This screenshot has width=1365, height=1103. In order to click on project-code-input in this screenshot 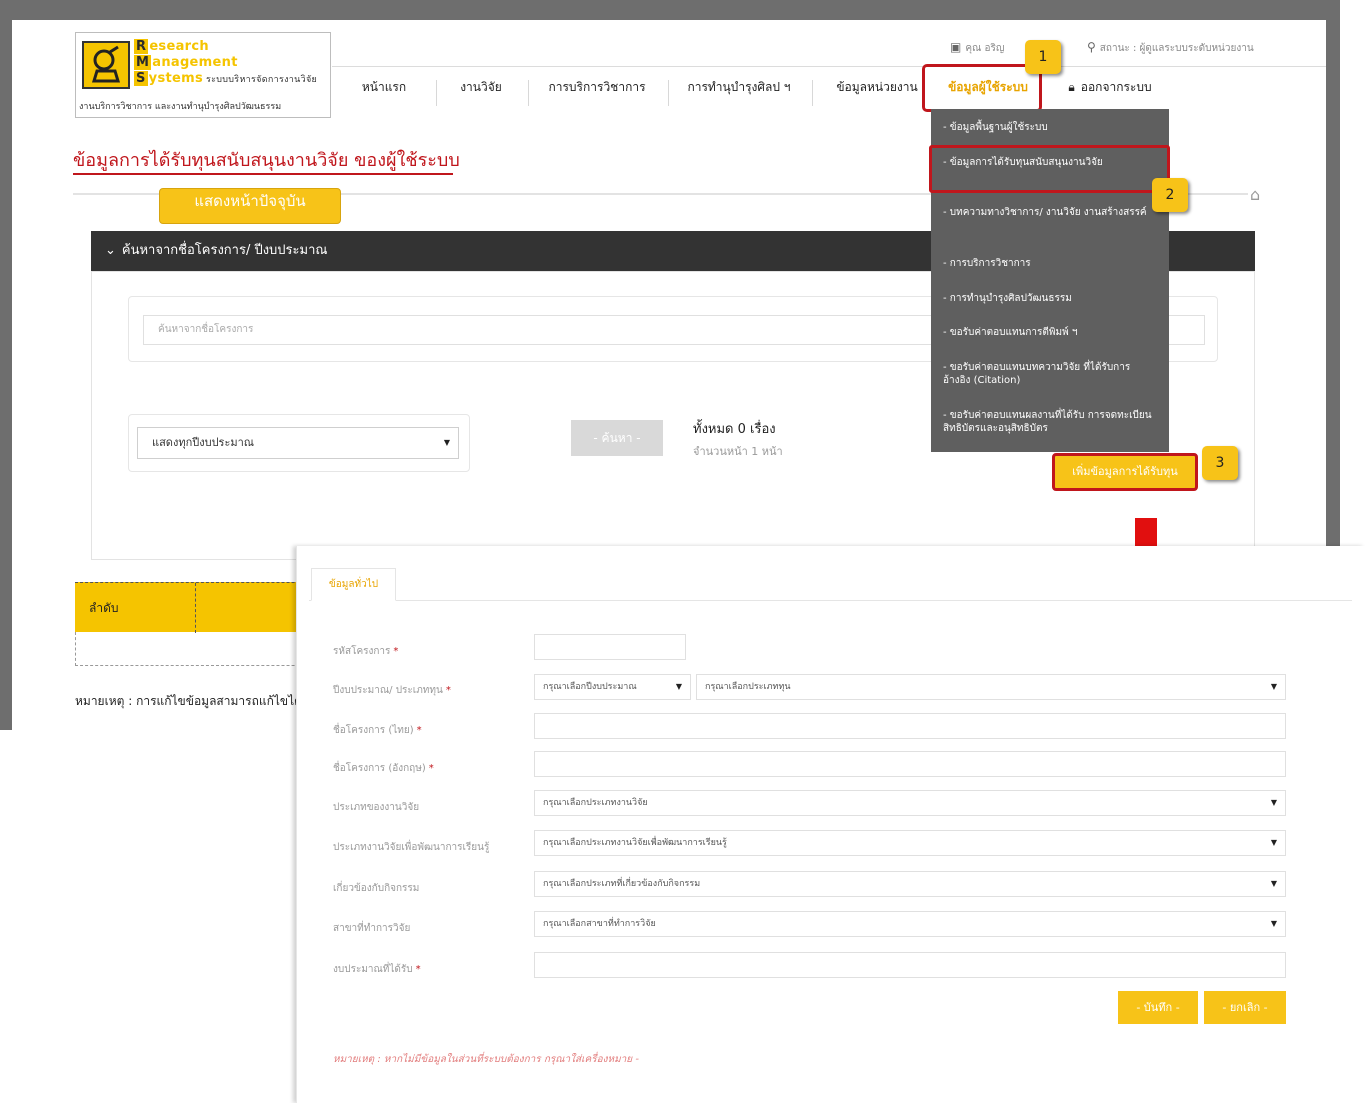, I will do `click(610, 647)`.